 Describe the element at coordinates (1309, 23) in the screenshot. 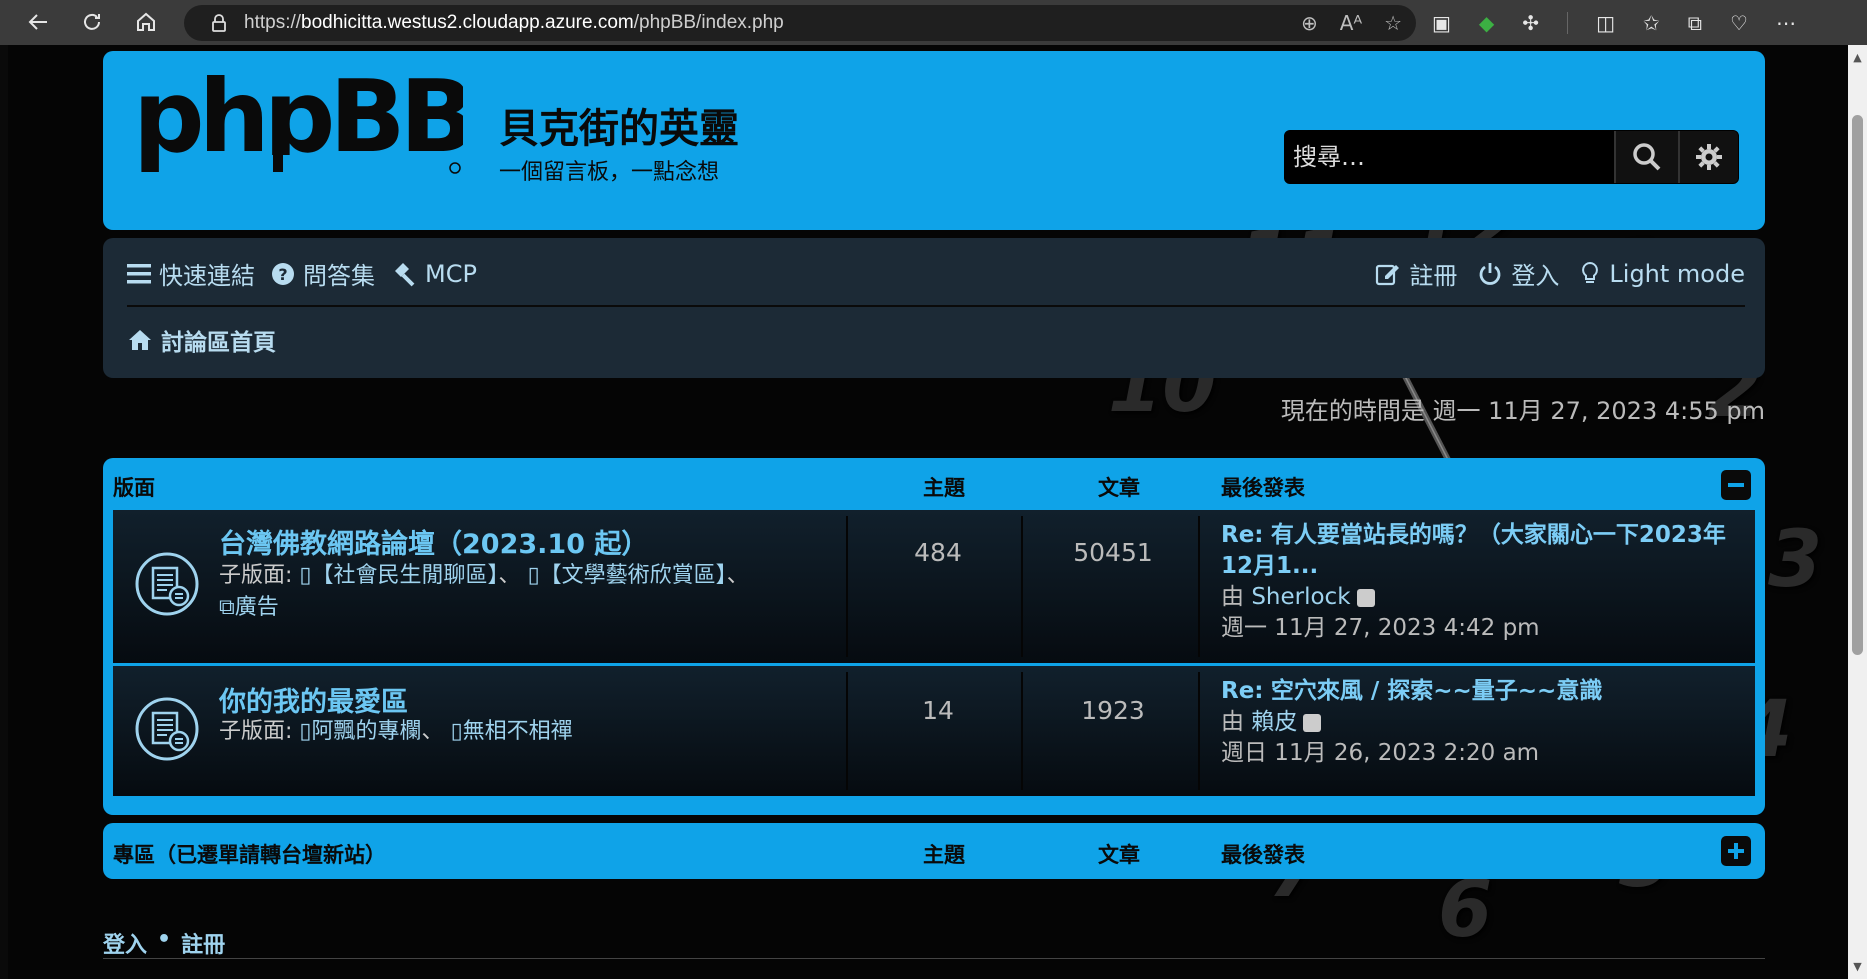

I see `zoom-icon: ⊕` at that location.